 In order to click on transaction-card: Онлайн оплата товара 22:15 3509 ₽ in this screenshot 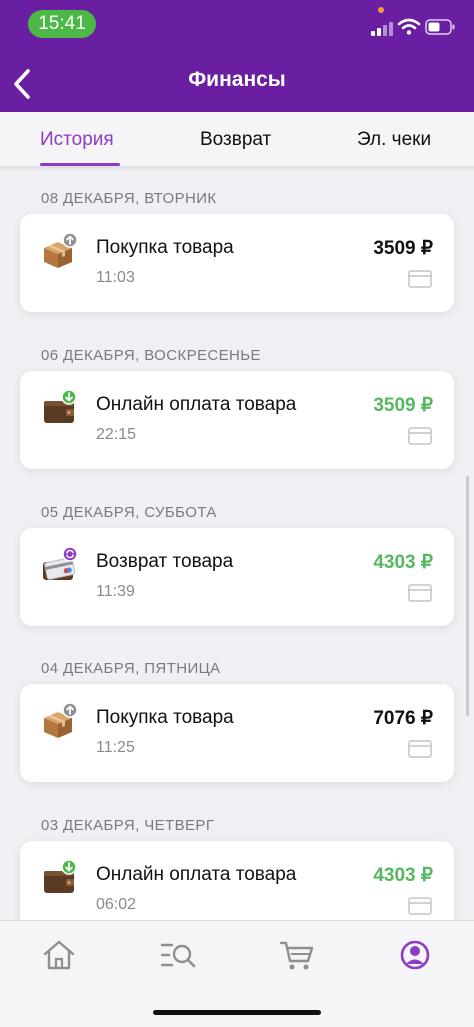, I will do `click(237, 420)`.